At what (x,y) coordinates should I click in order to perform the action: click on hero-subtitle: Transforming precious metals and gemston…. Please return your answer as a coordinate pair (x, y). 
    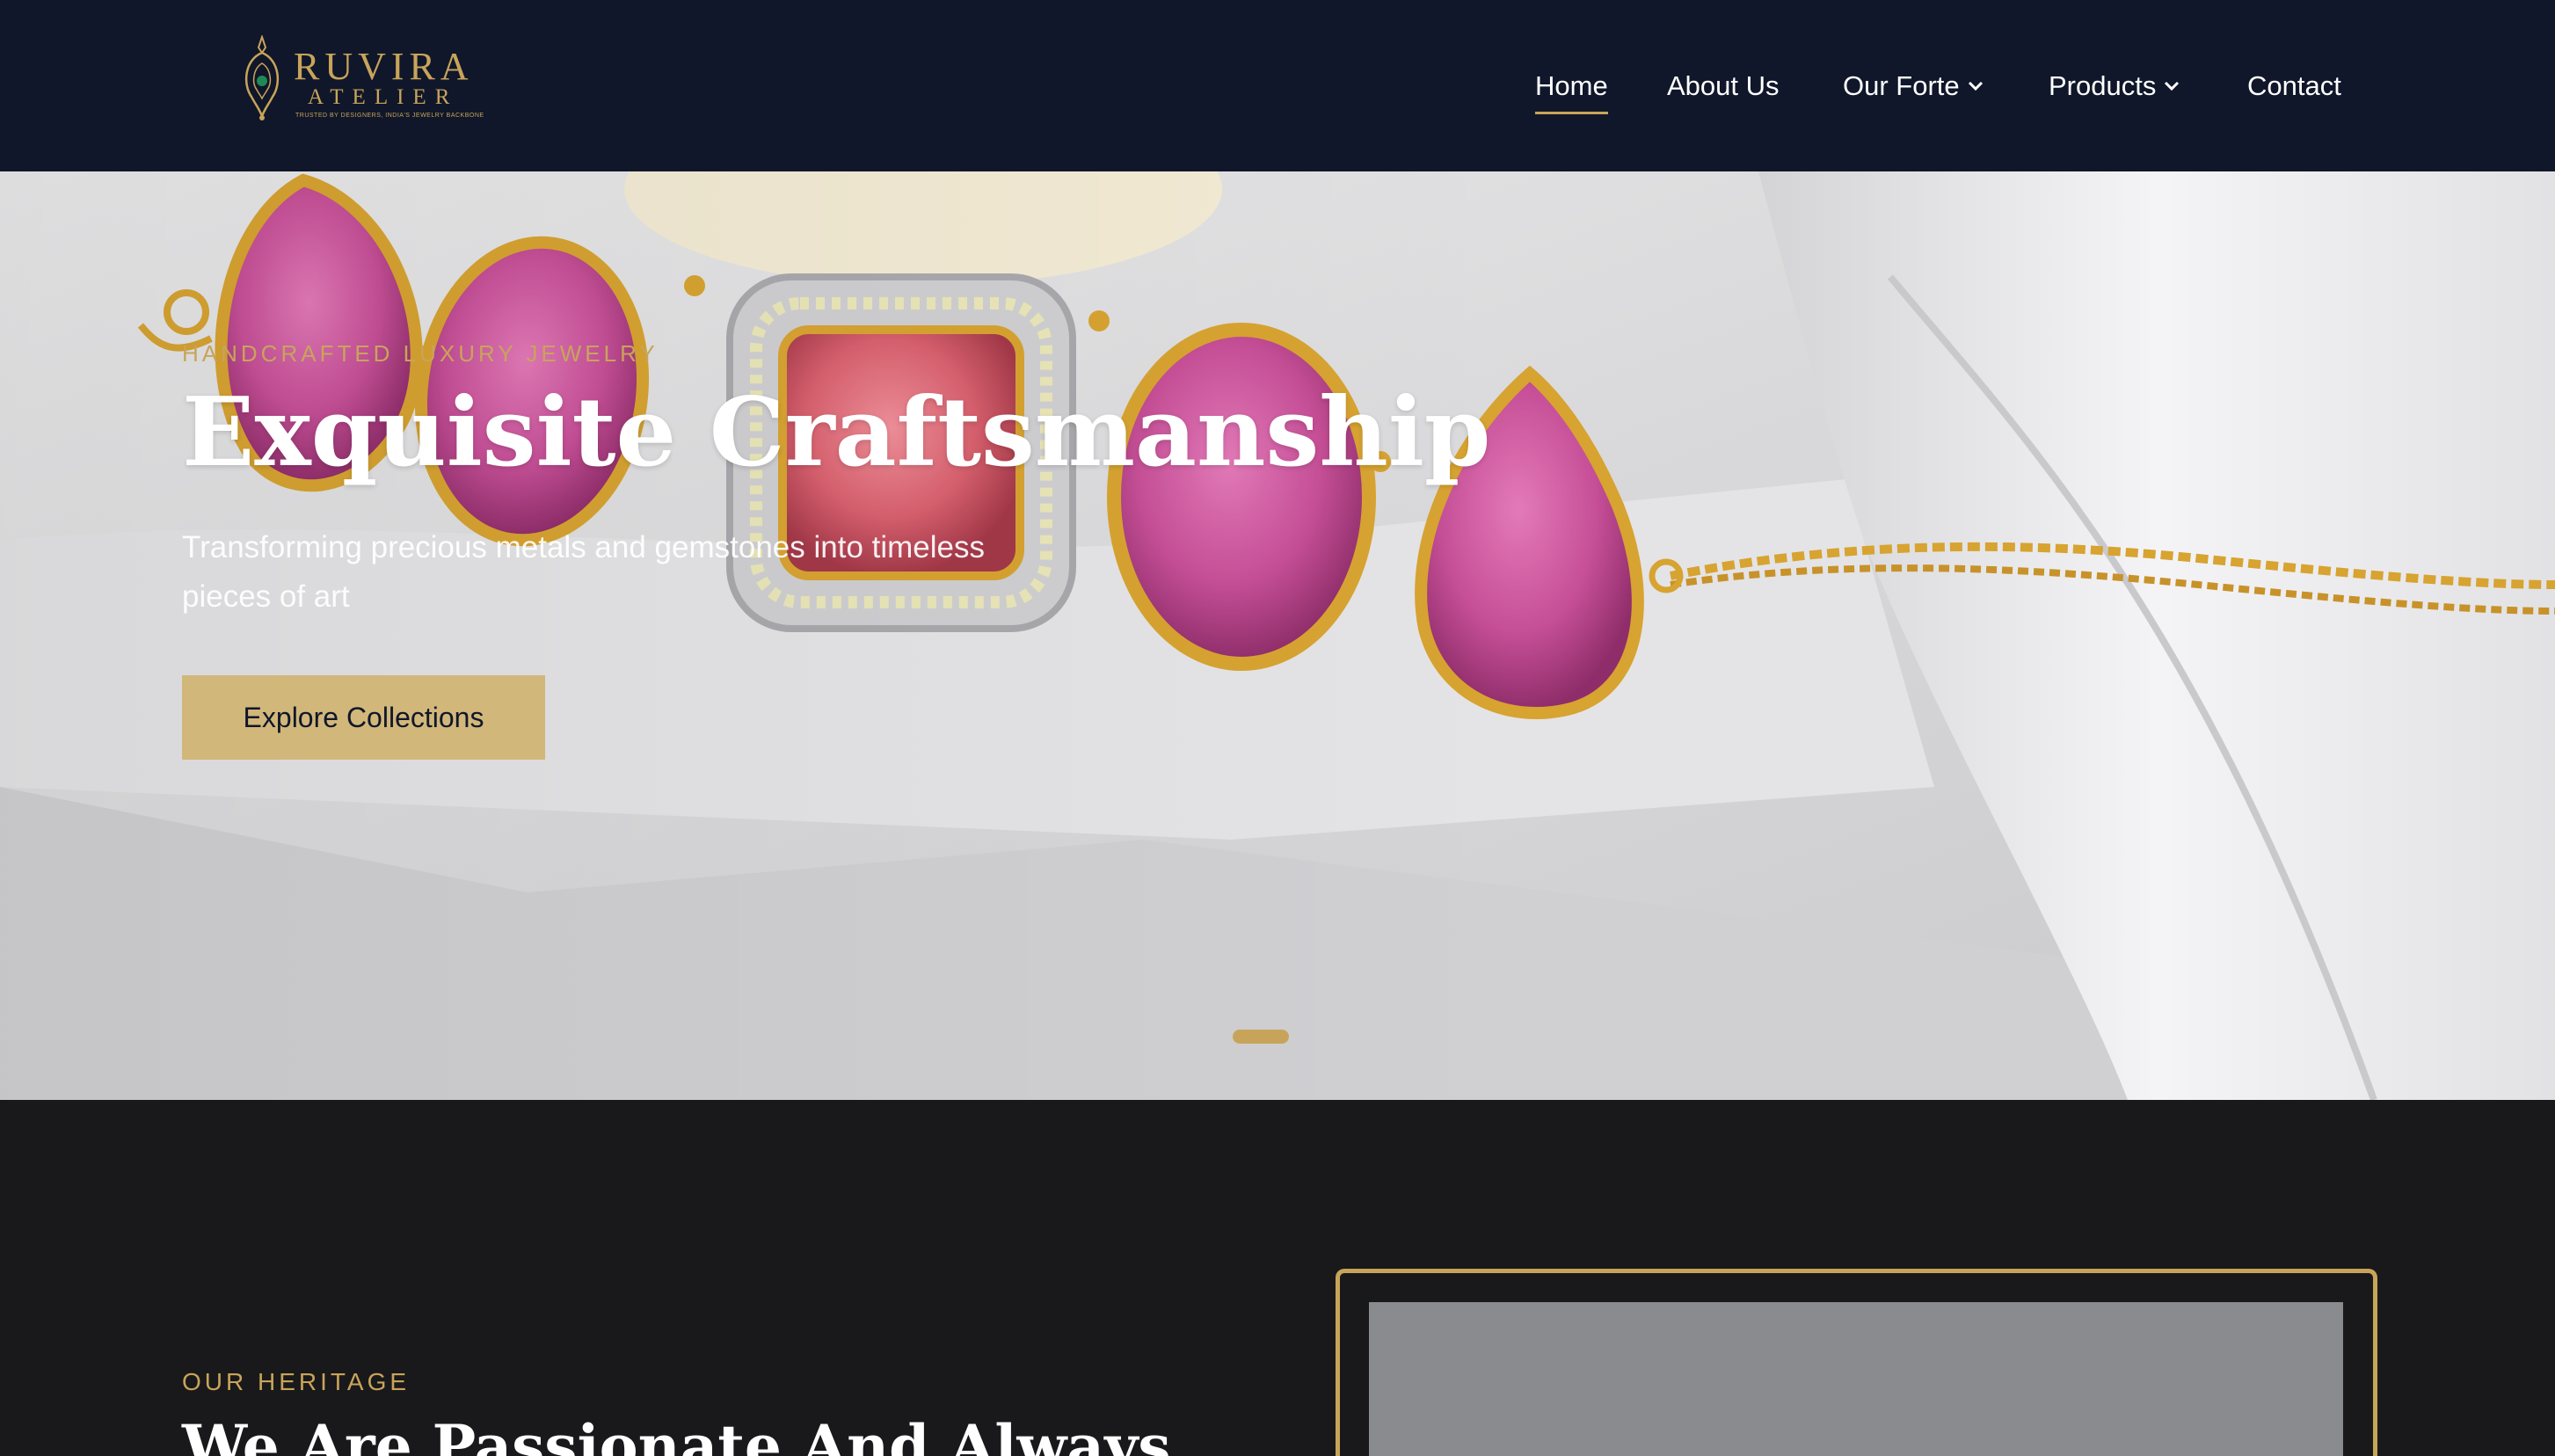
    Looking at the image, I should click on (583, 572).